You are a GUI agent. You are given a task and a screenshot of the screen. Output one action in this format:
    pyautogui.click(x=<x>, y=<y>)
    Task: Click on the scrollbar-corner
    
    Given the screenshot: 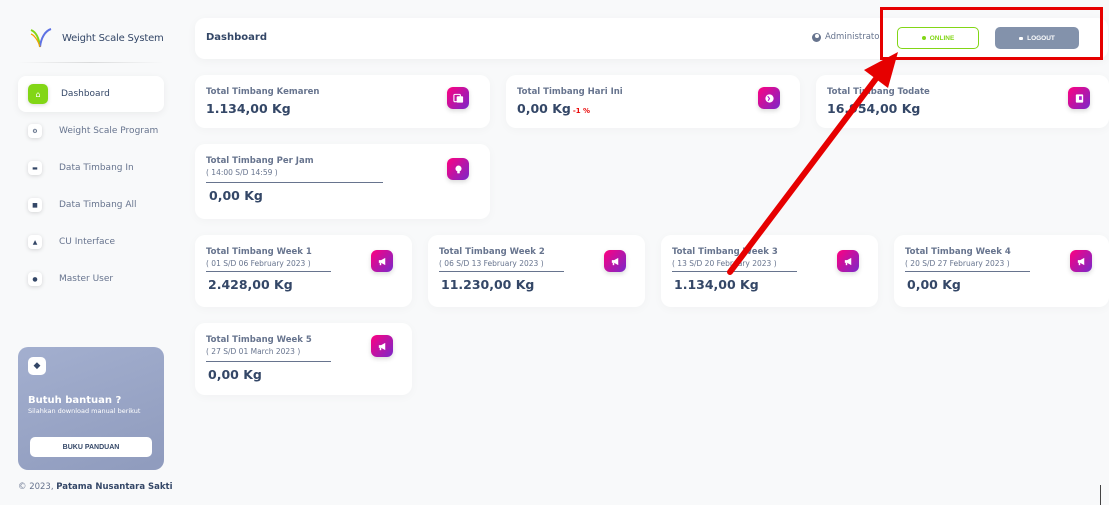 What is the action you would take?
    pyautogui.click(x=1104, y=495)
    